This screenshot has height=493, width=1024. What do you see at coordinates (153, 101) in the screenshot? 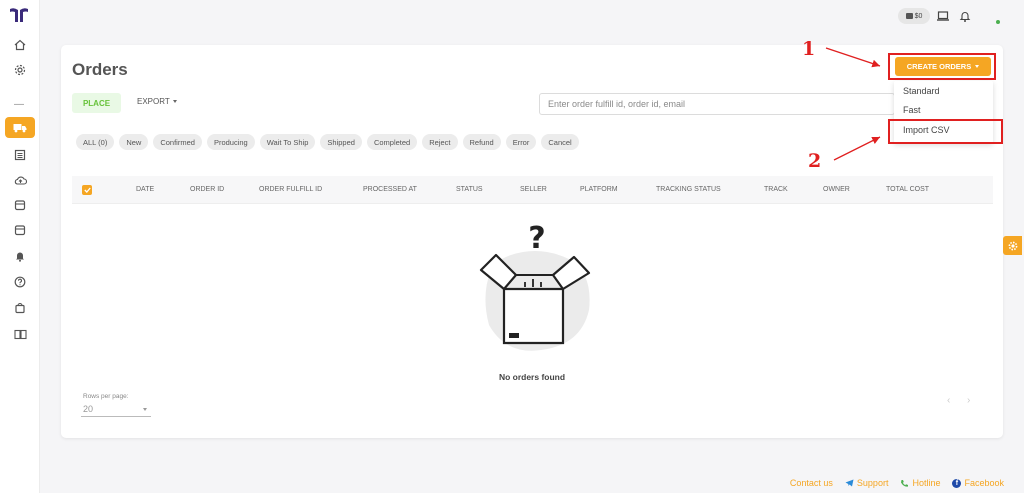
I see `export-label: EXPORT` at bounding box center [153, 101].